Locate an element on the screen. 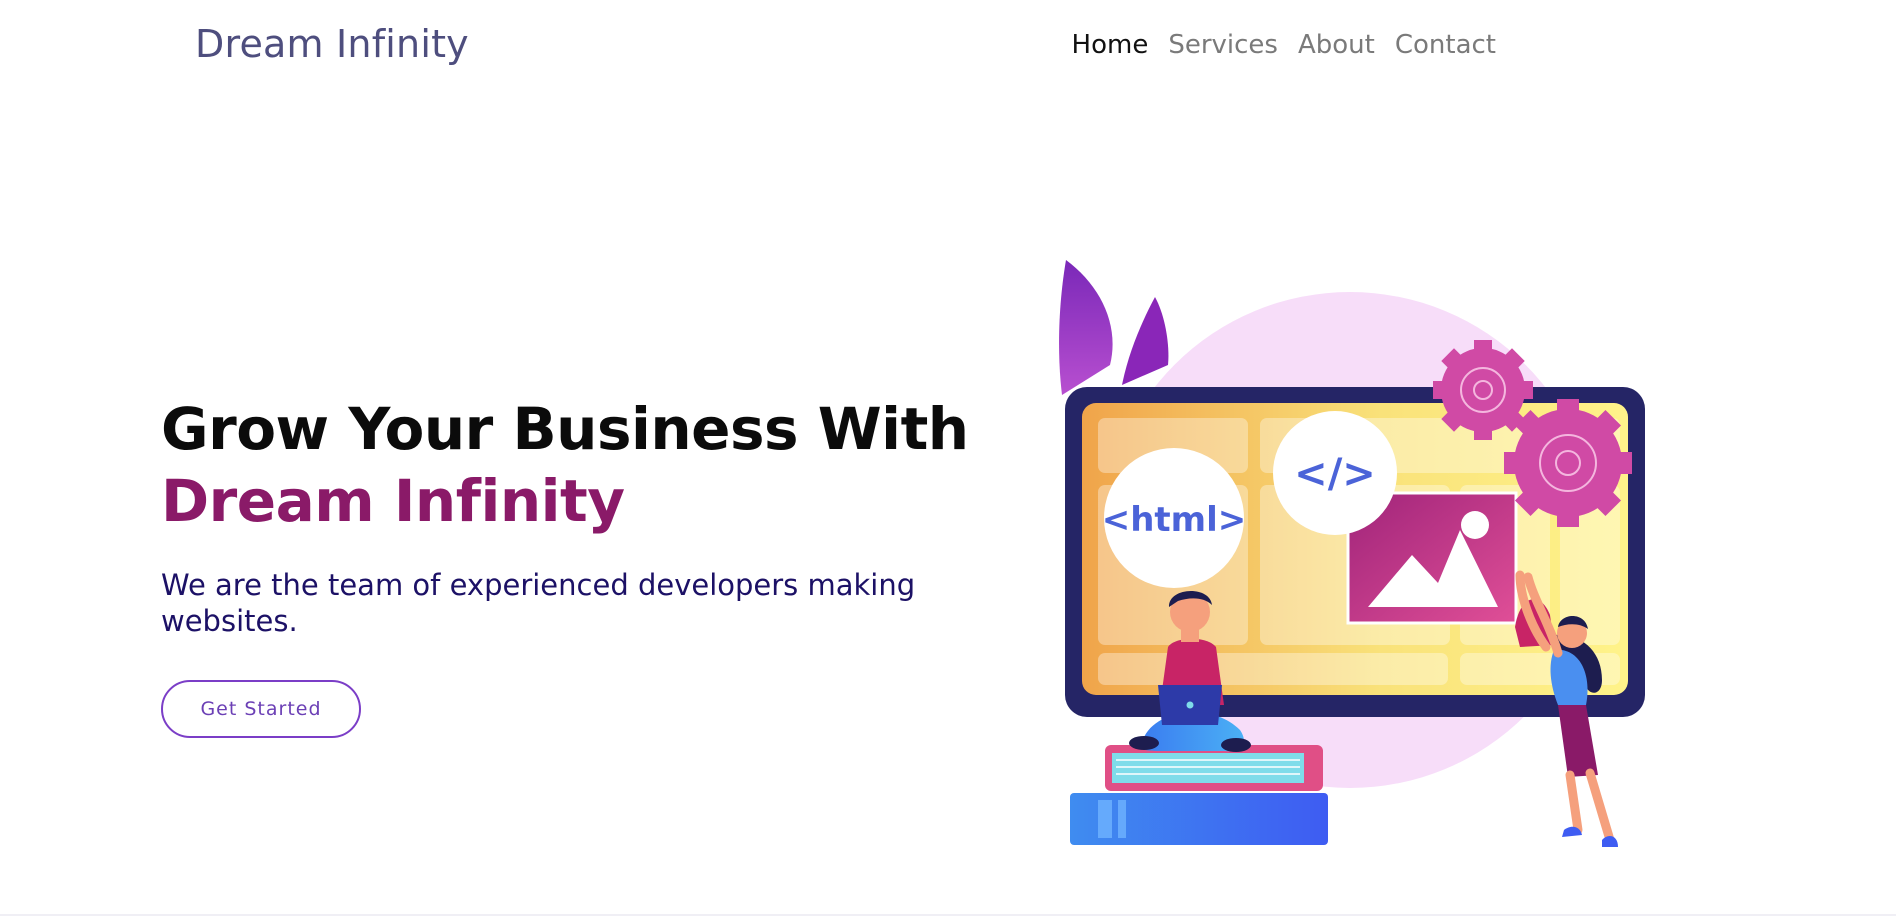 The width and height of the screenshot is (1896, 916). gear-large-icon is located at coordinates (1568, 463).